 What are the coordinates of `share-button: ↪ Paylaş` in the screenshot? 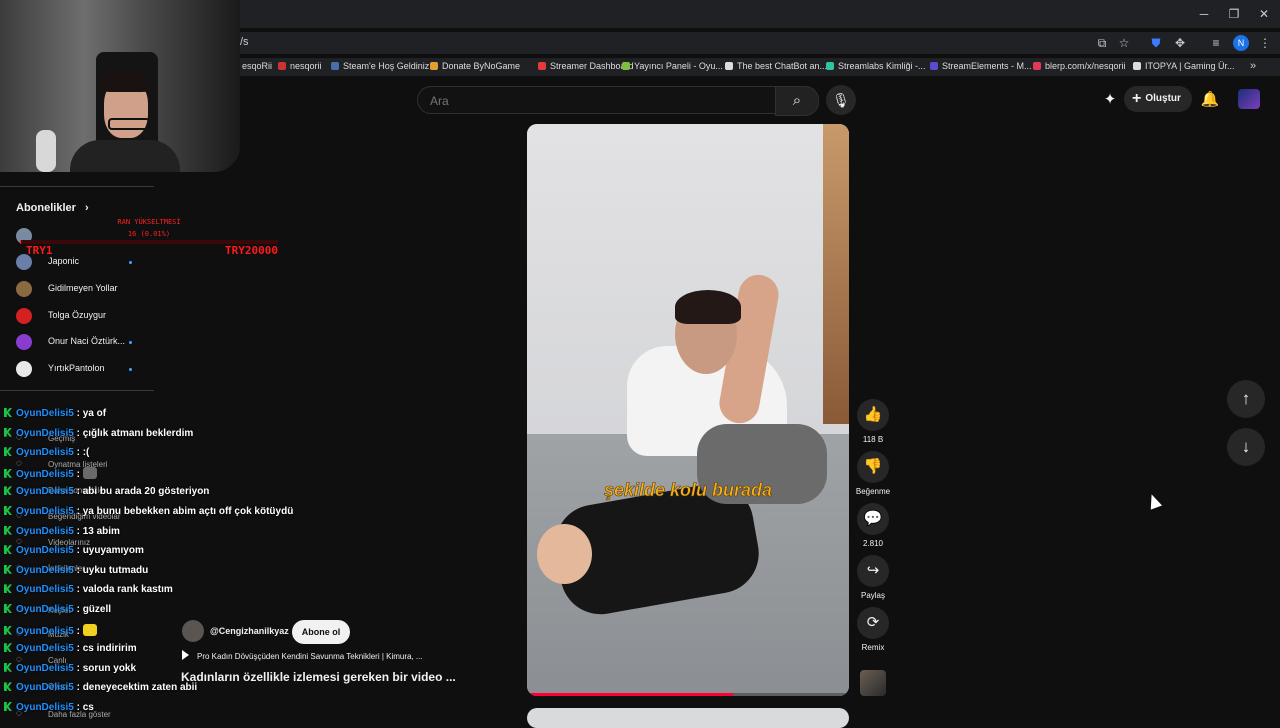 It's located at (873, 577).